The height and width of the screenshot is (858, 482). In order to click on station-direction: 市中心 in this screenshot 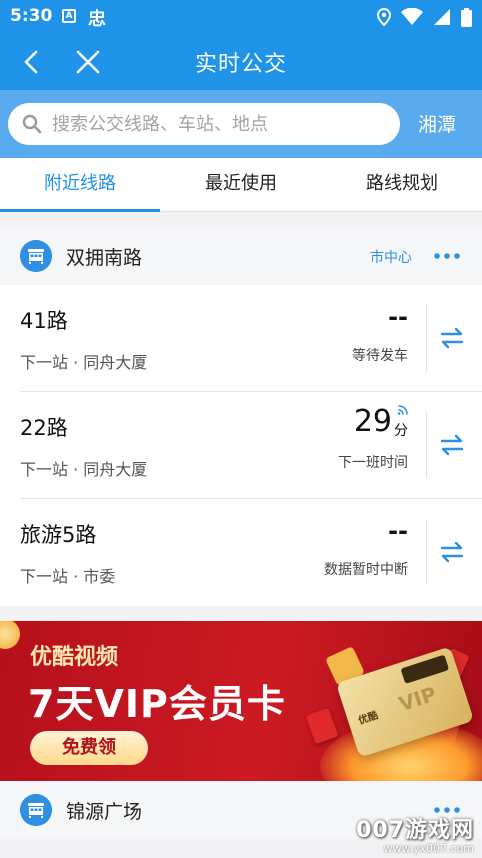, I will do `click(391, 258)`.